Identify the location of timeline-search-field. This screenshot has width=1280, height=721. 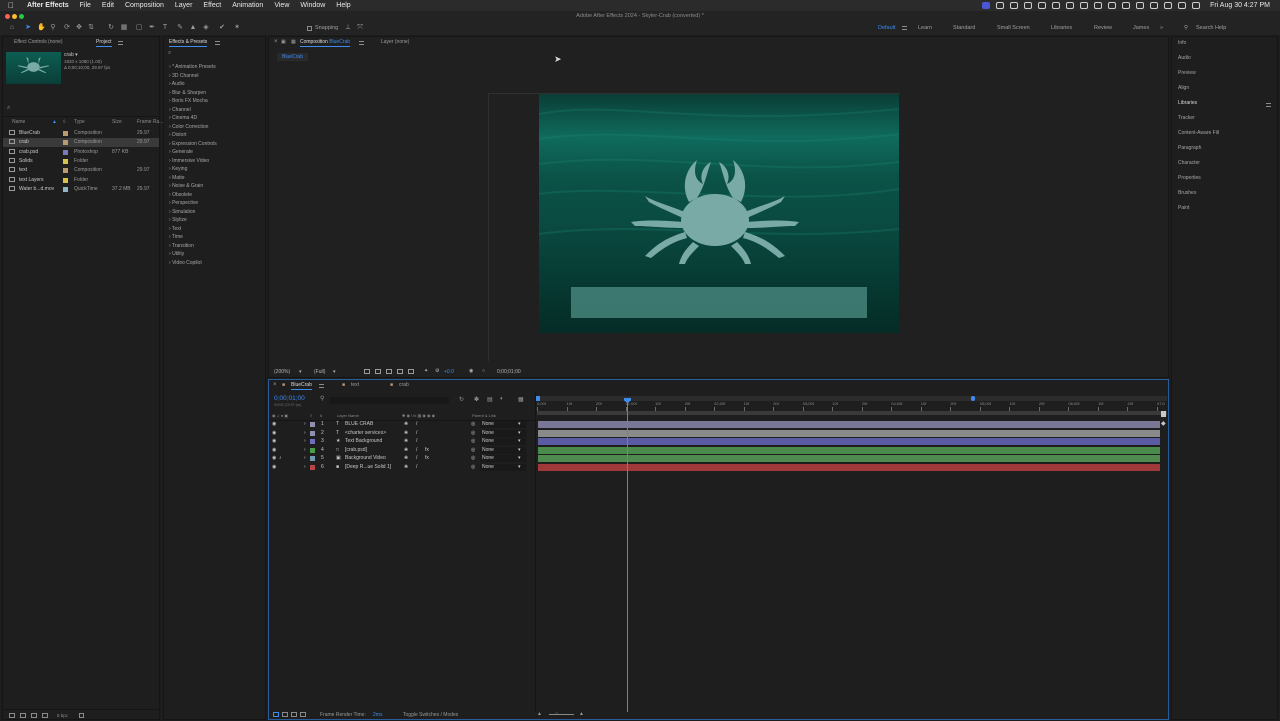
(389, 400).